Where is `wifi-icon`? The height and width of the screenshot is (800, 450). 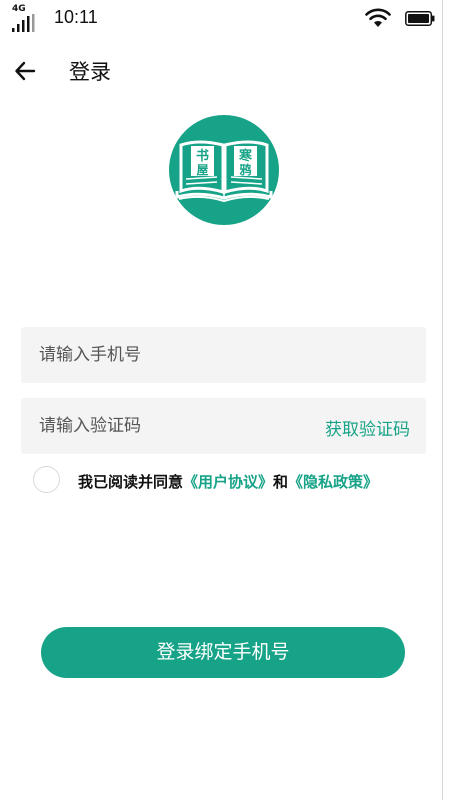 wifi-icon is located at coordinates (378, 17).